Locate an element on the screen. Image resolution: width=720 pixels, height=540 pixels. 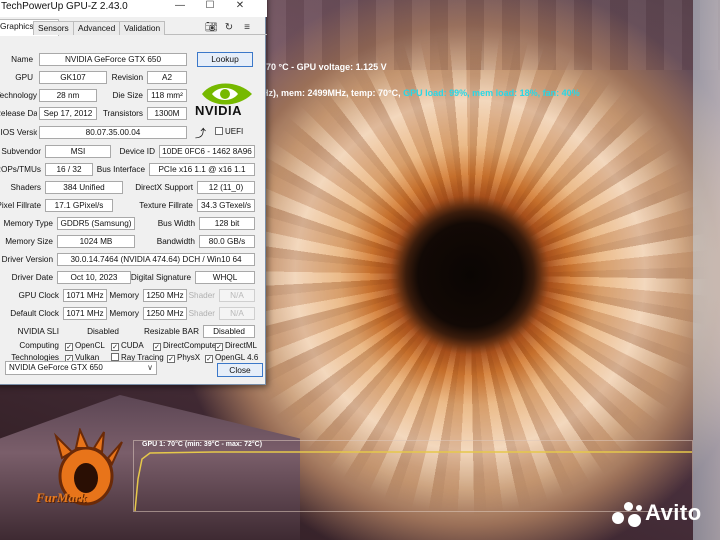
physx-checkbox: ✓ PhysX is located at coordinates (183, 358).